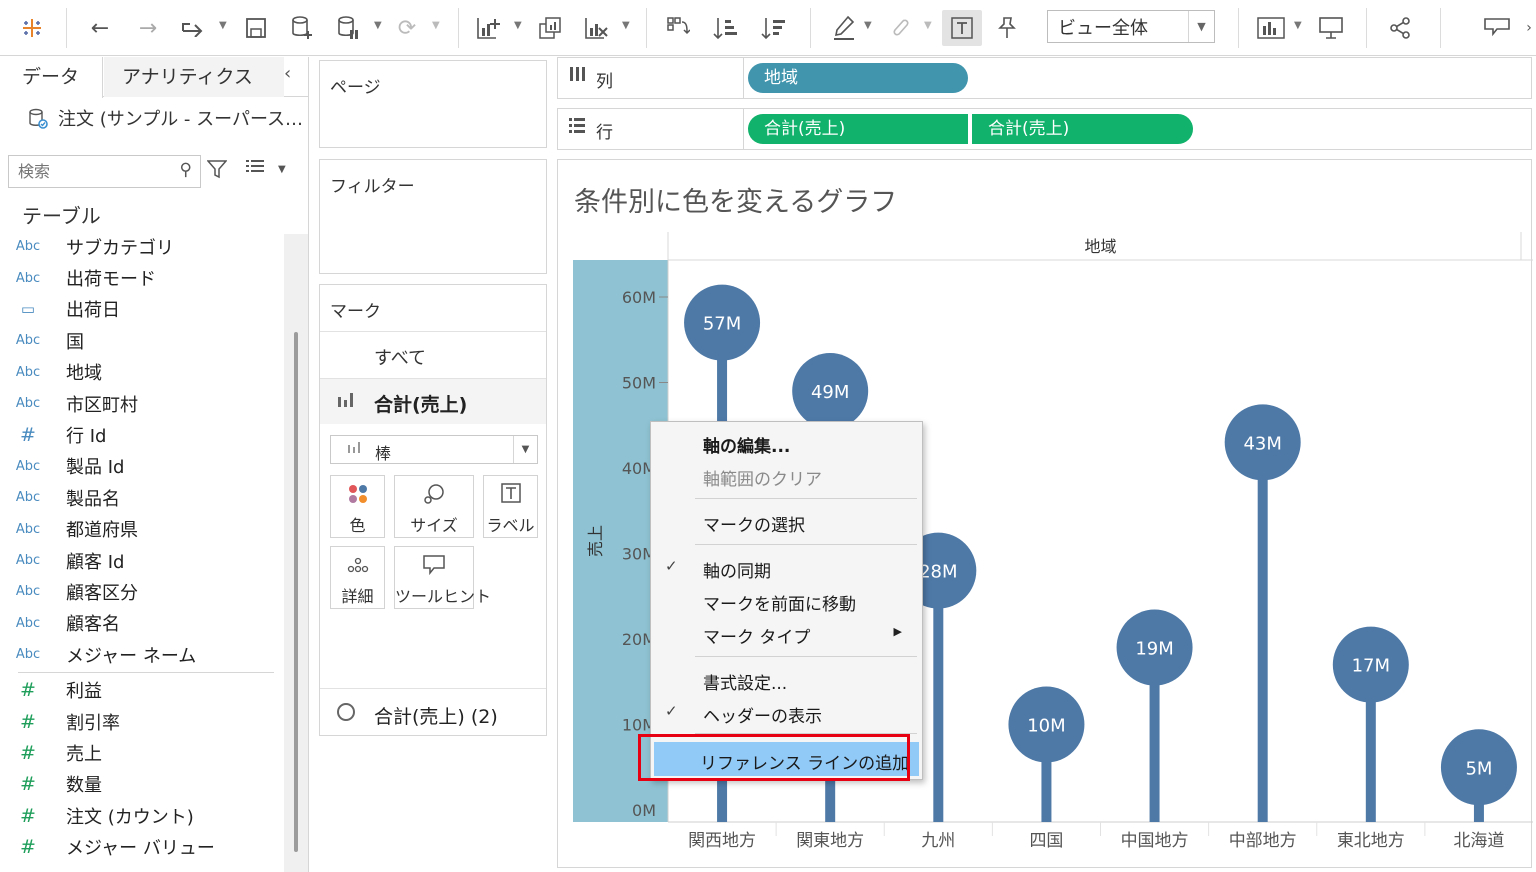 Image resolution: width=1536 pixels, height=872 pixels. I want to click on marks-sum-sales-tab: 合計(売上), so click(433, 401).